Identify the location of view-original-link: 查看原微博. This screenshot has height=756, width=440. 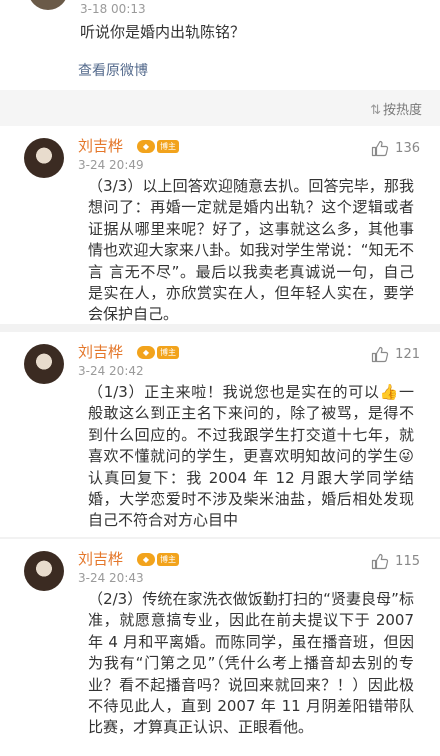
(113, 70).